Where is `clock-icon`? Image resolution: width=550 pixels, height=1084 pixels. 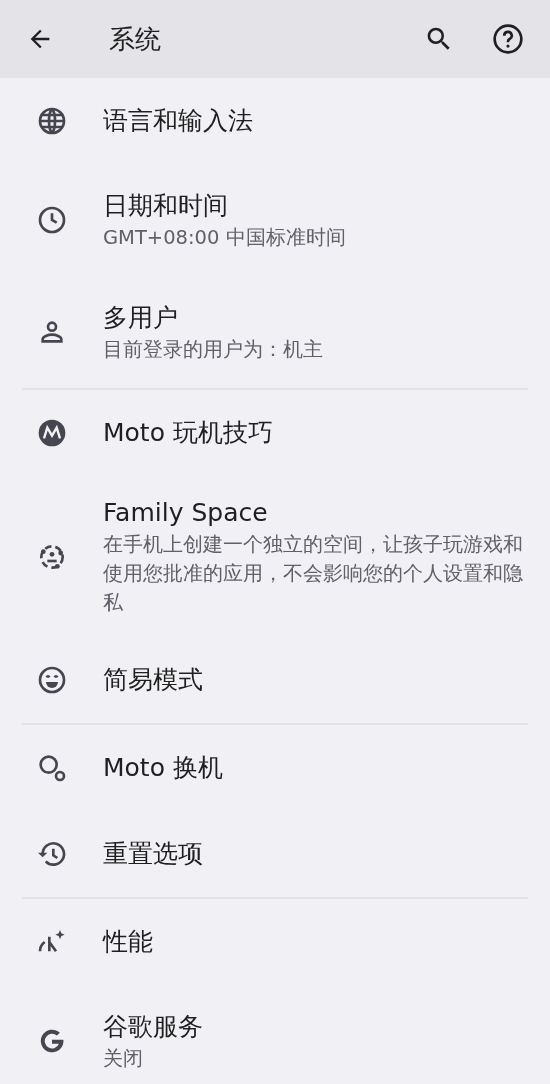 clock-icon is located at coordinates (52, 220).